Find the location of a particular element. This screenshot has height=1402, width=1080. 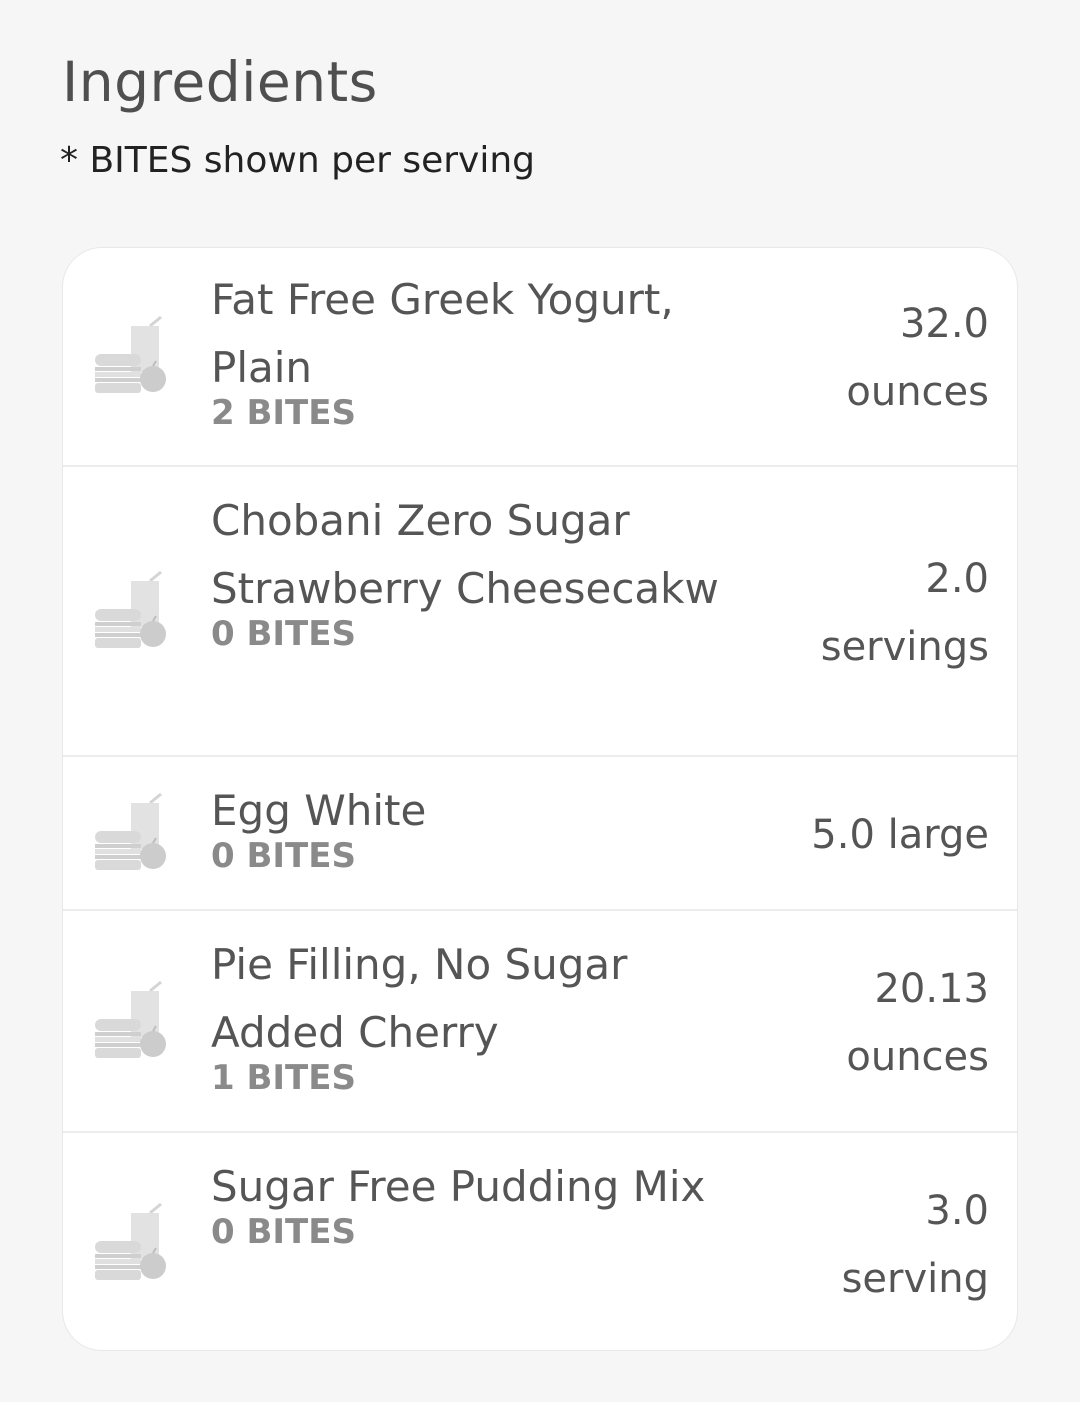

ingredient-quantity: 2.0 servings is located at coordinates (869, 613).